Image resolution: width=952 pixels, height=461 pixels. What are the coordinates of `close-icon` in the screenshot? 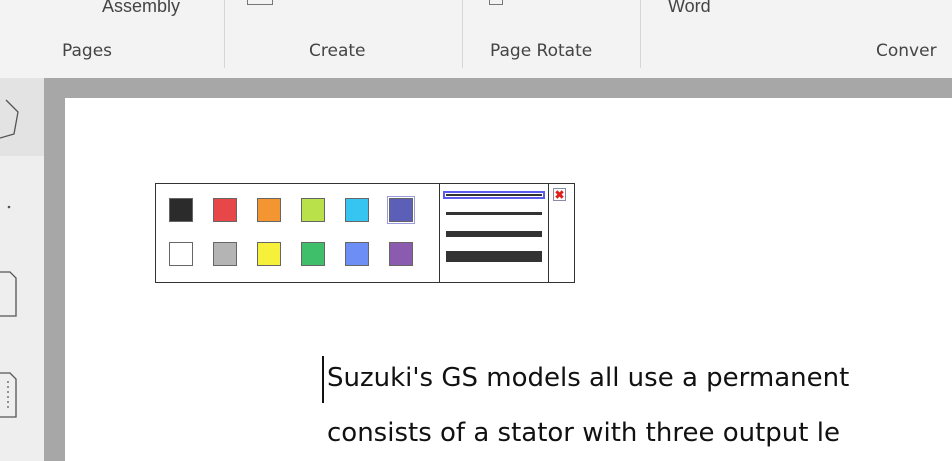 It's located at (559, 194).